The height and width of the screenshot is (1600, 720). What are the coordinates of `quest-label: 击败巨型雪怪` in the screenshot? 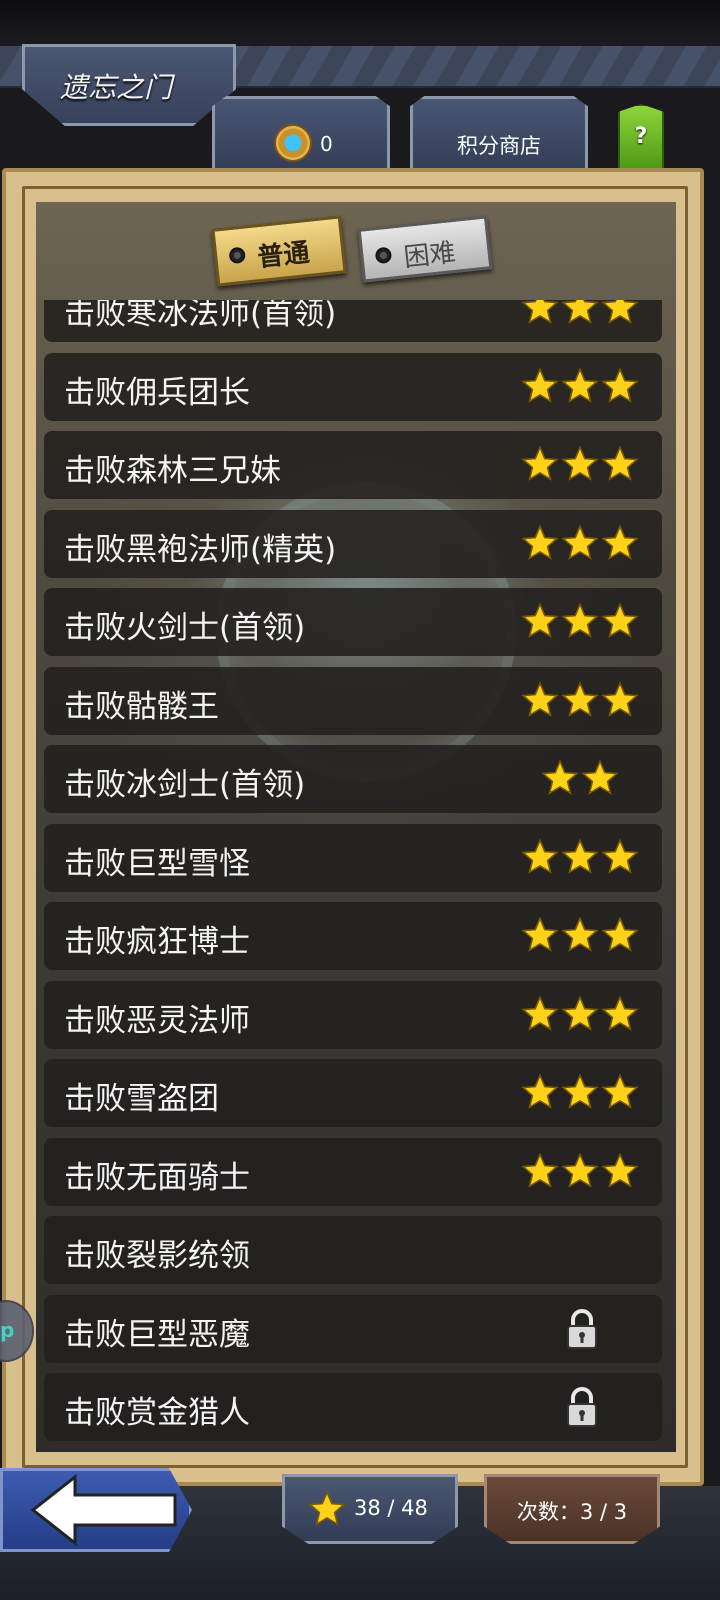 It's located at (157, 863).